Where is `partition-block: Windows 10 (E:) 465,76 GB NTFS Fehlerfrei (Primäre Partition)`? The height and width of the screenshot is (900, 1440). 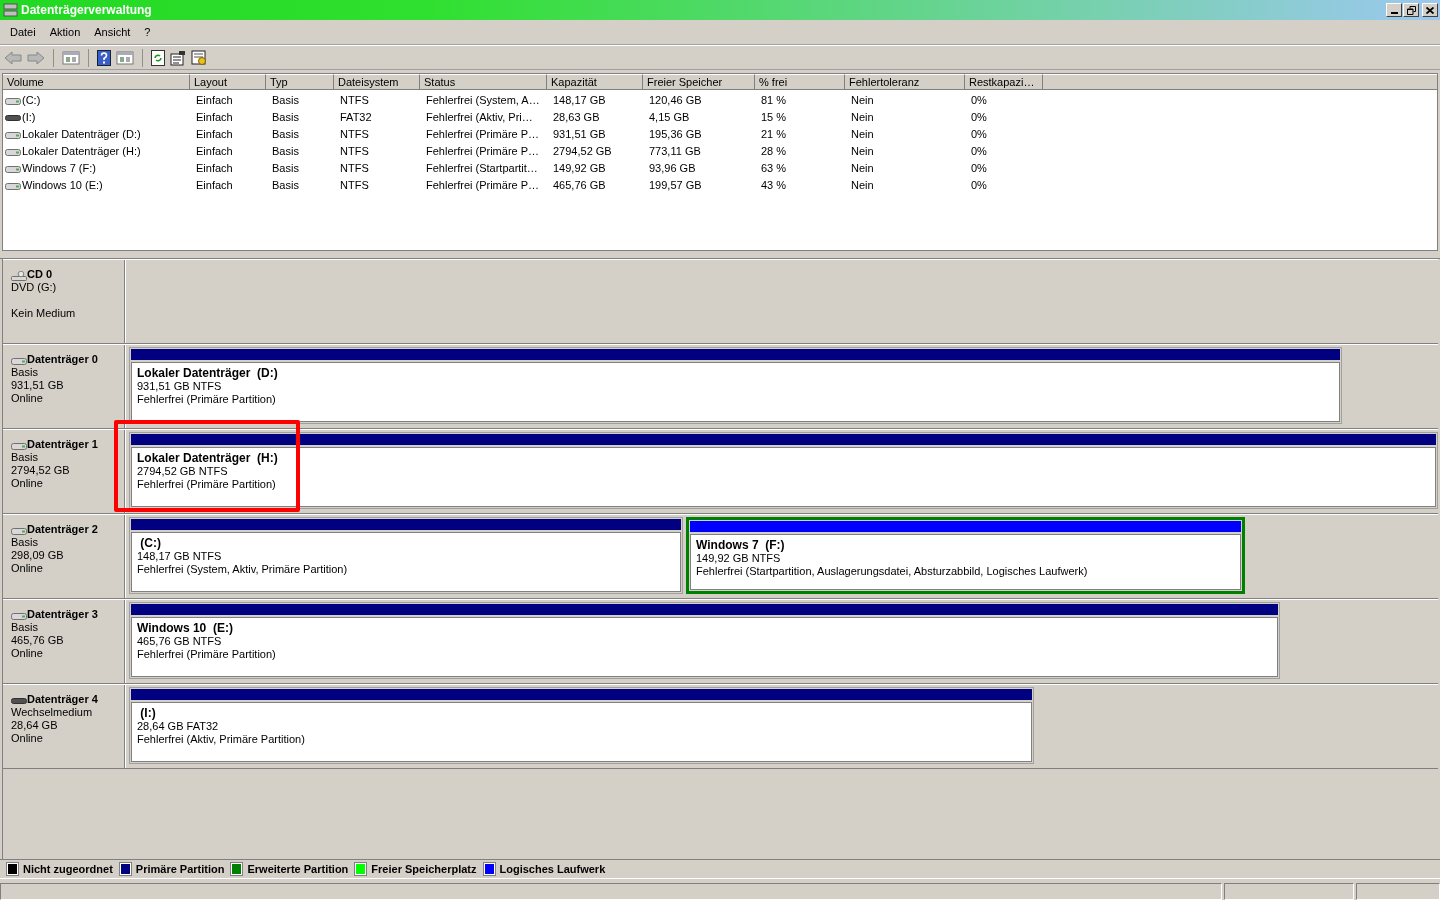
partition-block: Windows 10 (E:) 465,76 GB NTFS Fehlerfrei (Primäre Partition) is located at coordinates (704, 640).